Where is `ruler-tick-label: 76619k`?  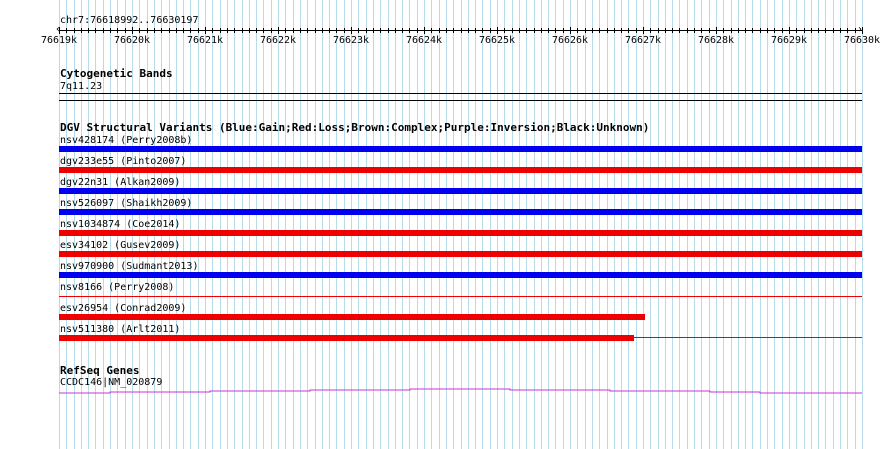 ruler-tick-label: 76619k is located at coordinates (59, 40).